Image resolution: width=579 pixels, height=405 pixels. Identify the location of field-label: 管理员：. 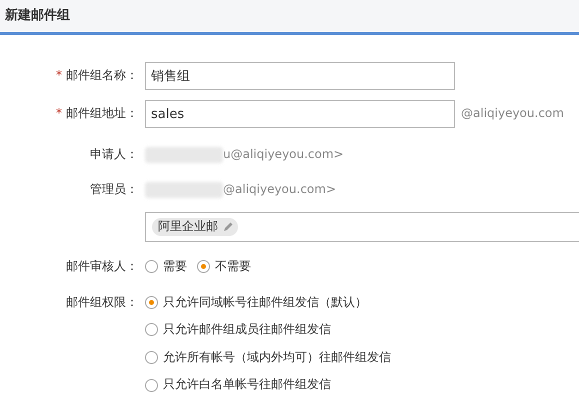
(114, 189).